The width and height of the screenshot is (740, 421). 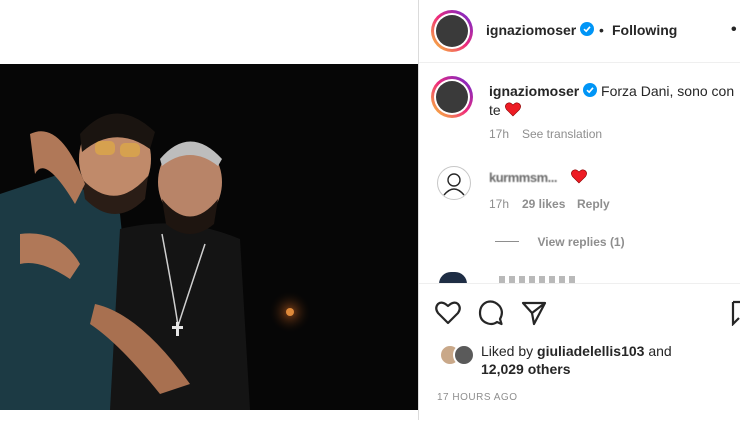 I want to click on reply-button: Reply, so click(x=593, y=204).